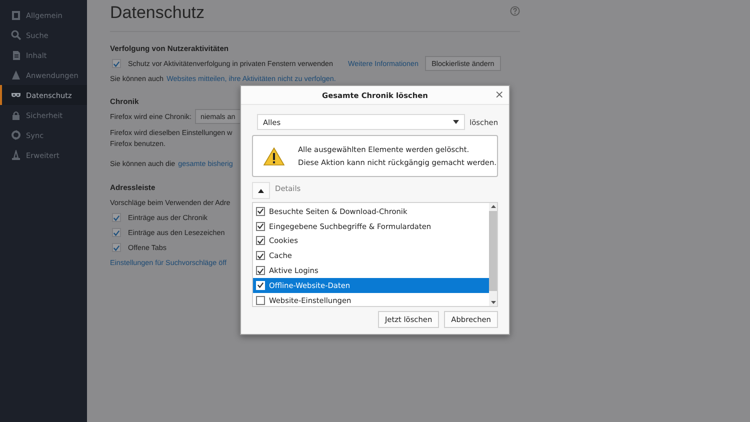  I want to click on document-icon, so click(16, 55).